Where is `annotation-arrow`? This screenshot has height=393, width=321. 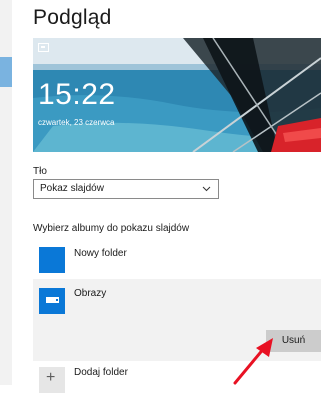
annotation-arrow is located at coordinates (253, 361).